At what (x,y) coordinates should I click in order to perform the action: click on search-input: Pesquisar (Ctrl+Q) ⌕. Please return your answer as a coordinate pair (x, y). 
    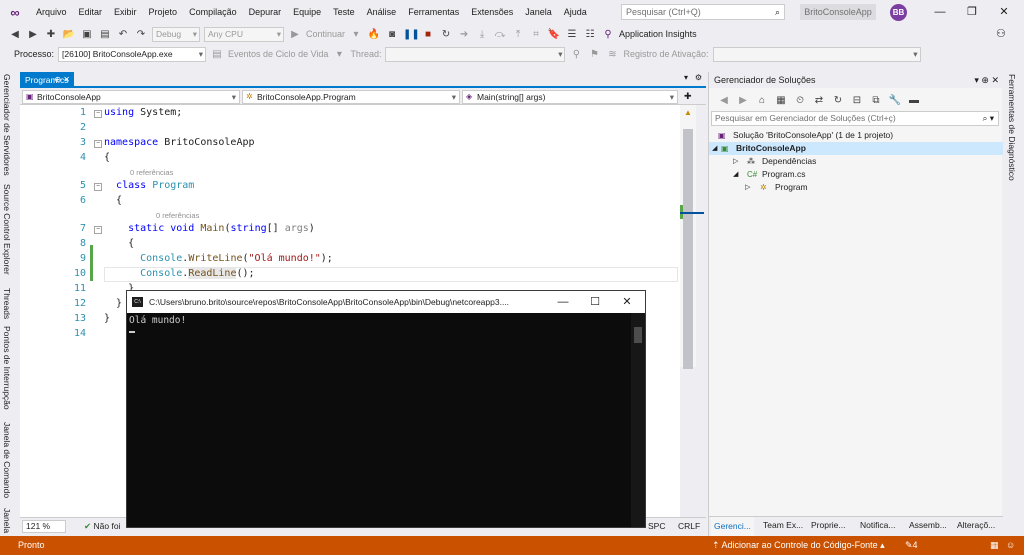
    Looking at the image, I should click on (703, 12).